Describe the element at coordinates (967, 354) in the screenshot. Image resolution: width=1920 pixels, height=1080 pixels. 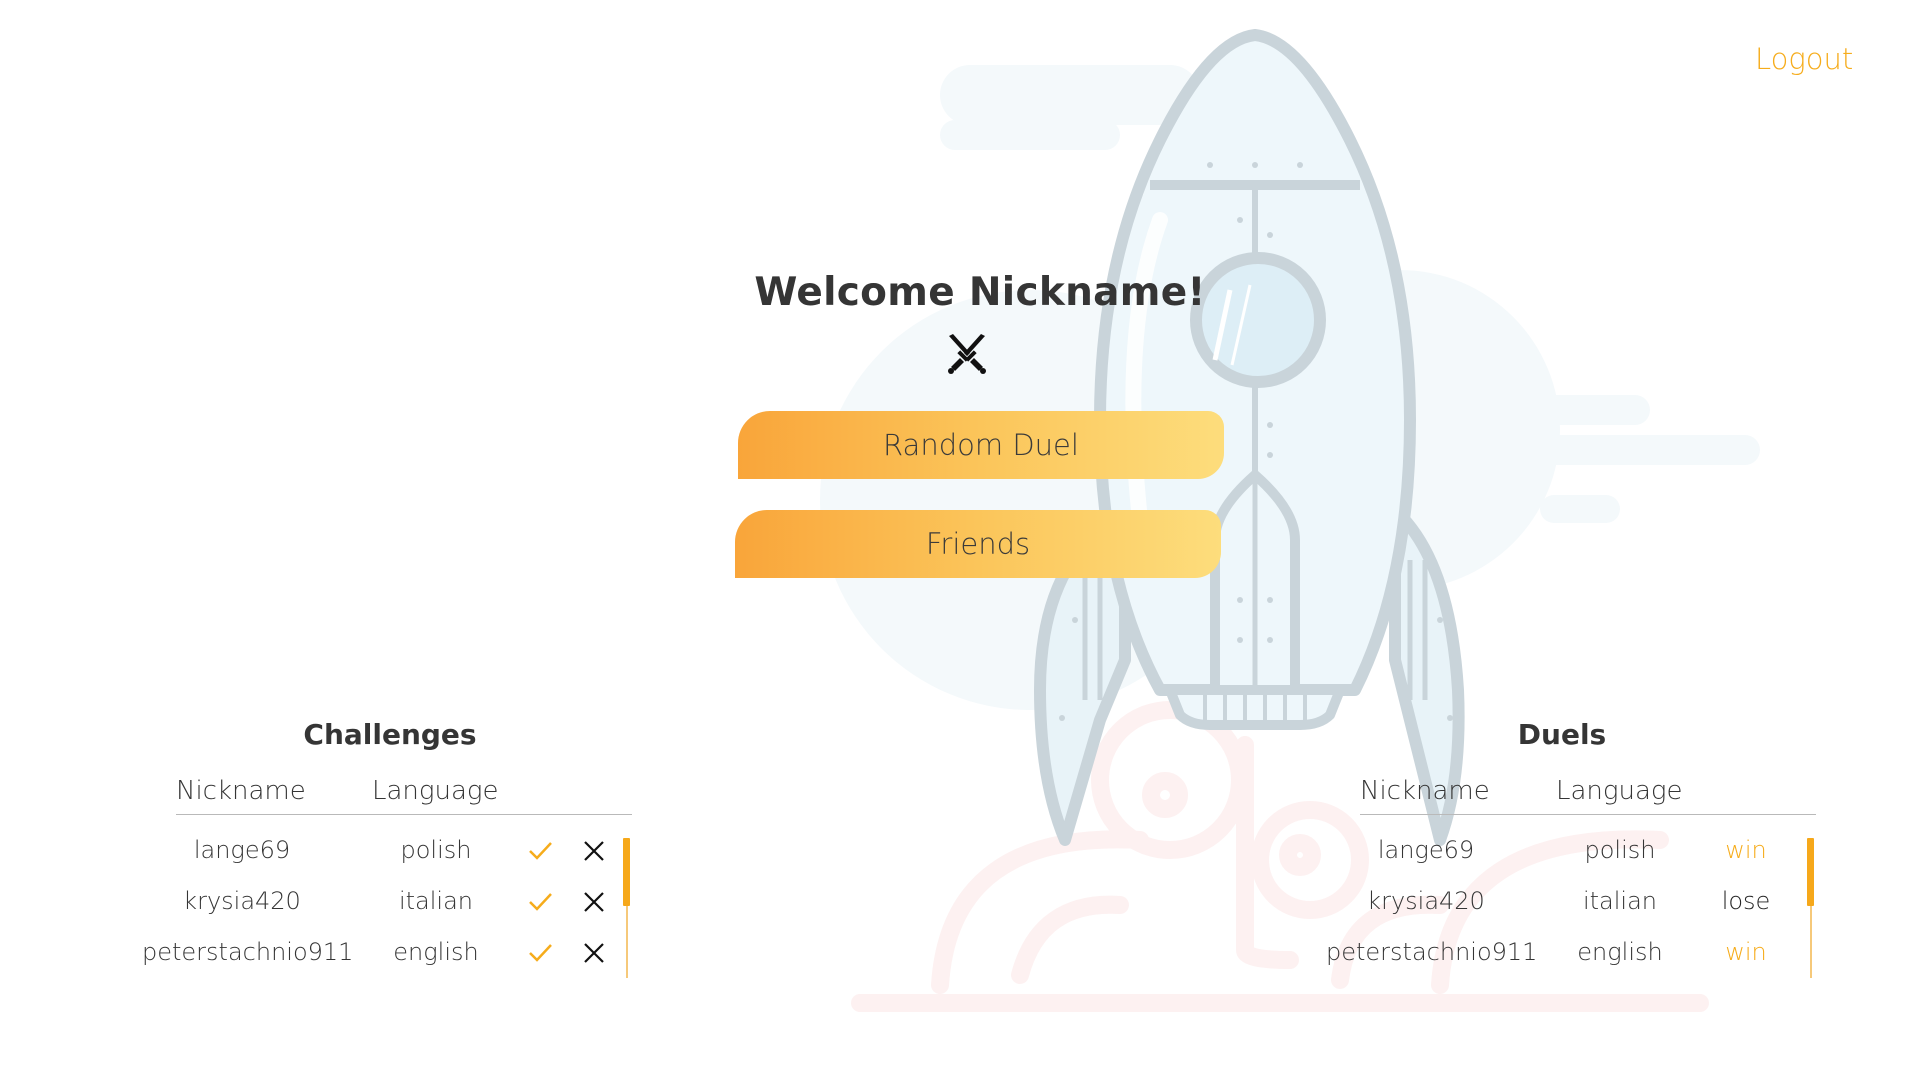
I see `crossed-swords-icon` at that location.